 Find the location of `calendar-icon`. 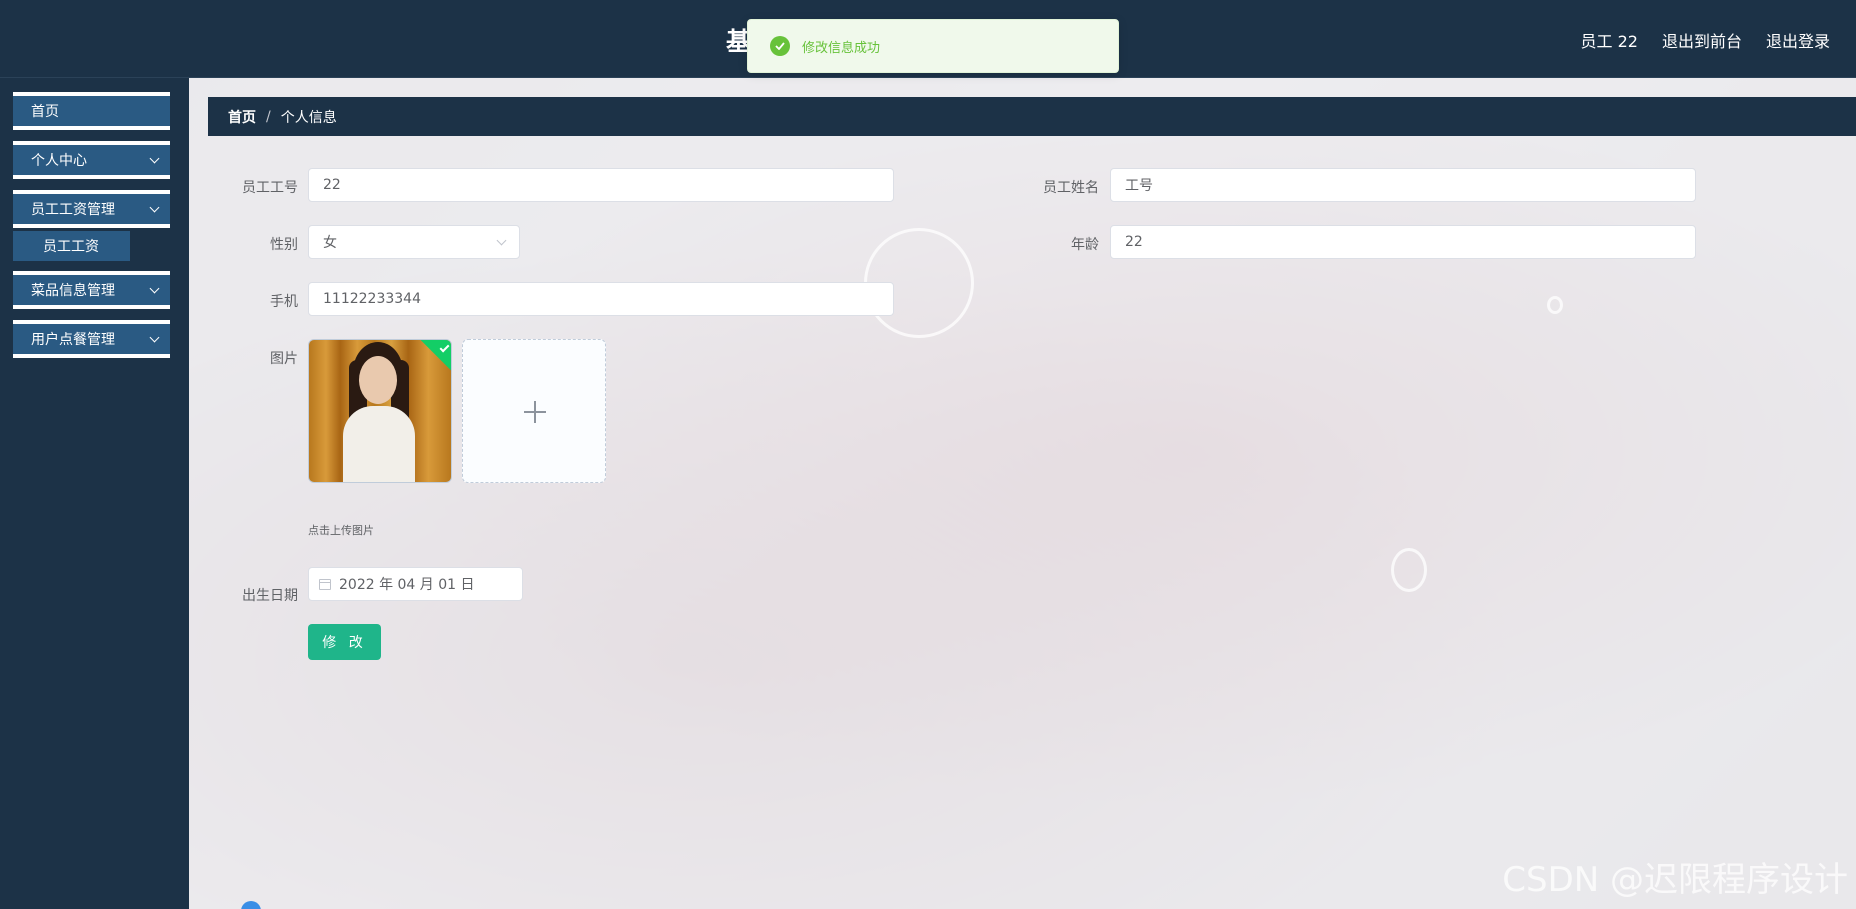

calendar-icon is located at coordinates (325, 584).